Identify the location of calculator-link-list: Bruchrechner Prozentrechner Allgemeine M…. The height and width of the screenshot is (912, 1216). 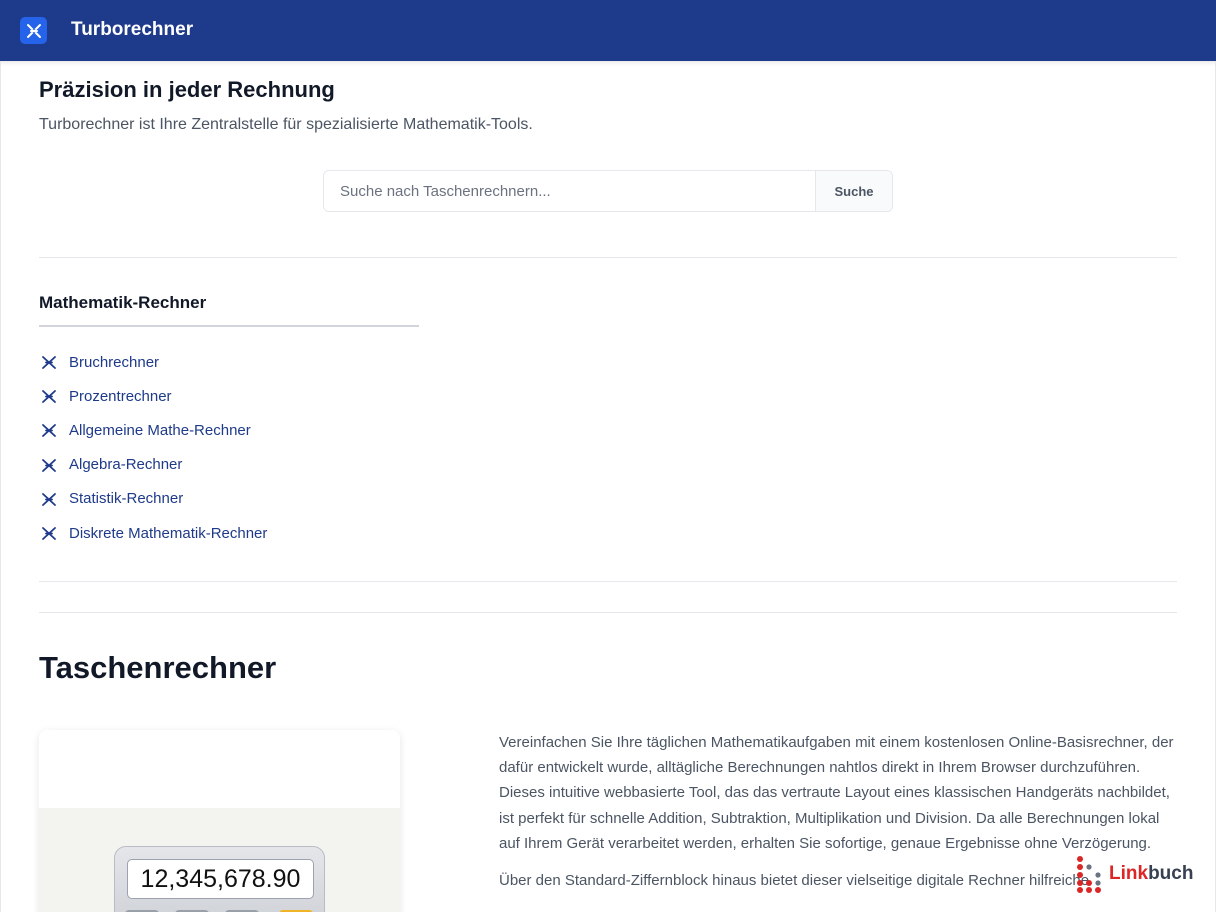
(153, 447).